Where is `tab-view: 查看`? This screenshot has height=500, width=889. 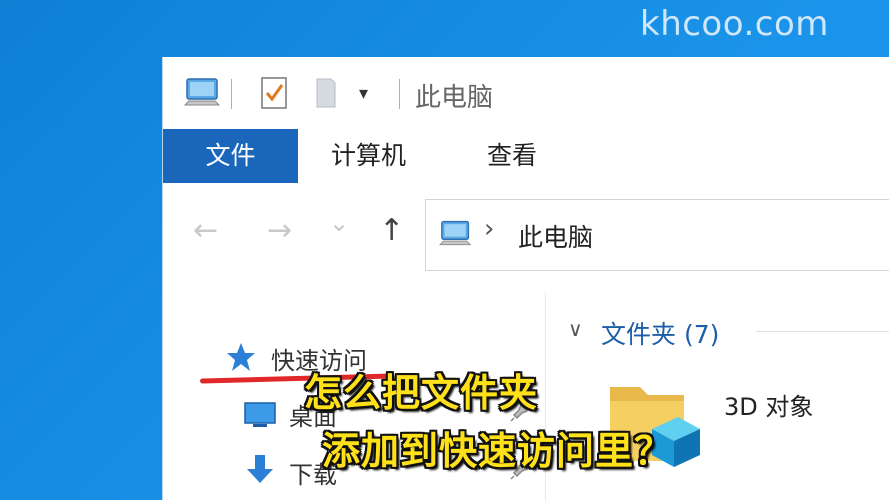 tab-view: 查看 is located at coordinates (512, 156).